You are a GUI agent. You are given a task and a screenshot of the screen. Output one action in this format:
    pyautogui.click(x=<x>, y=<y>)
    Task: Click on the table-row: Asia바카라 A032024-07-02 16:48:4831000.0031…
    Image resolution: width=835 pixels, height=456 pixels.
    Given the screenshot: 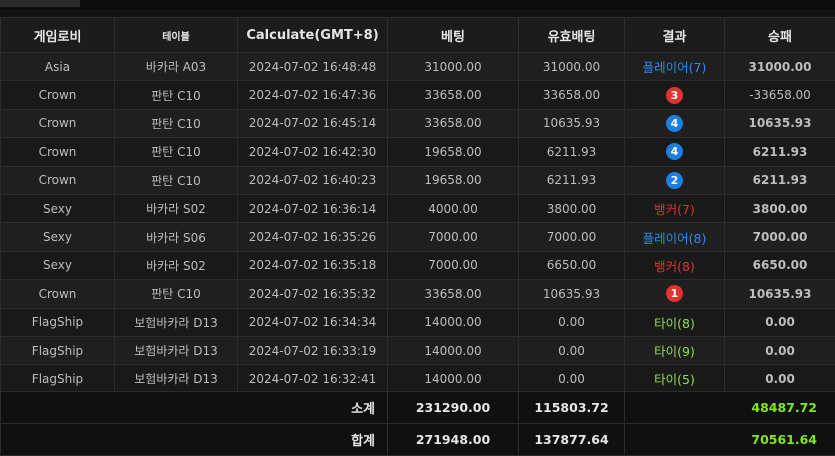 What is the action you would take?
    pyautogui.click(x=418, y=67)
    